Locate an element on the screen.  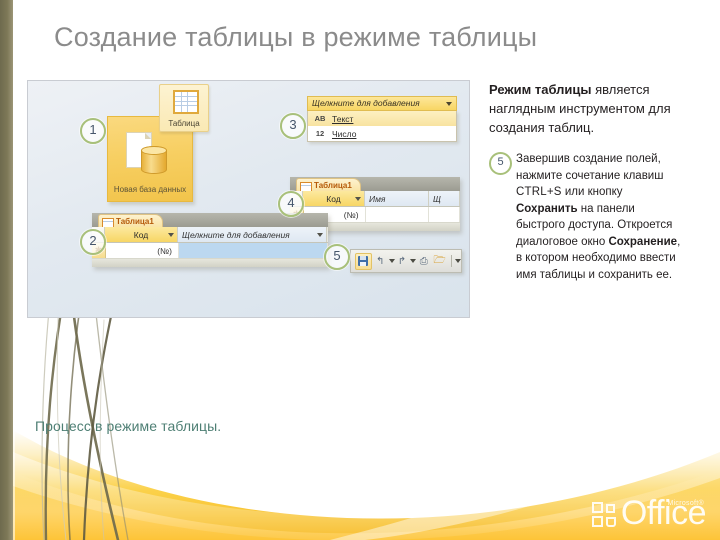
dropdown-item-number-label: Число is located at coordinates (344, 133).